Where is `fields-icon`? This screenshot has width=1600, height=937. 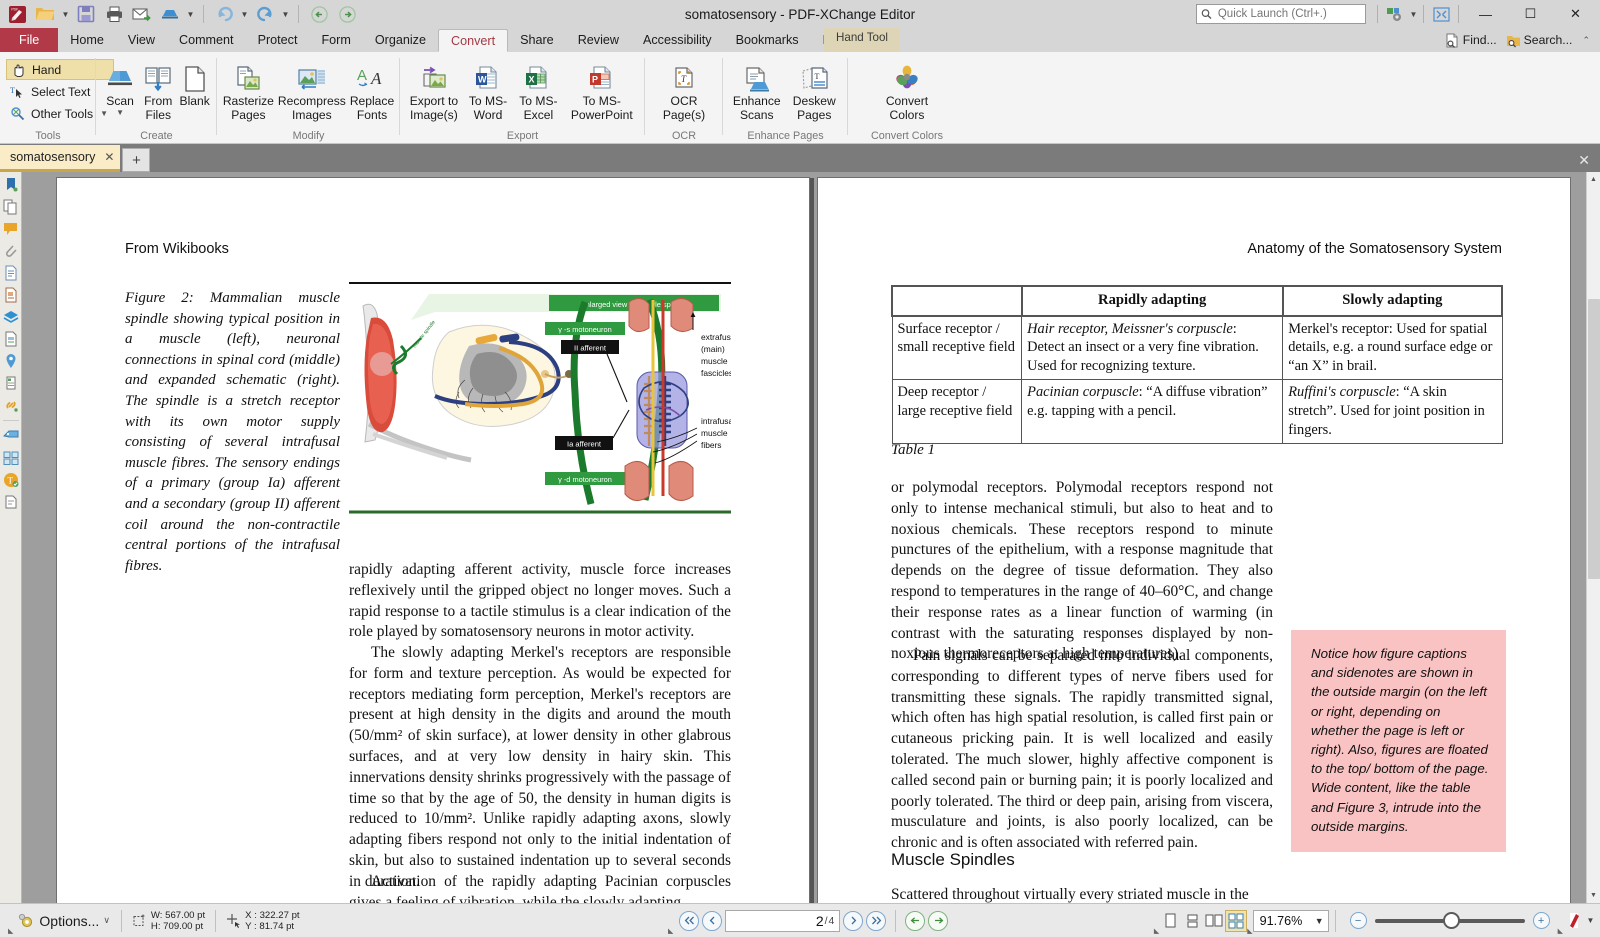
fields-icon is located at coordinates (11, 339).